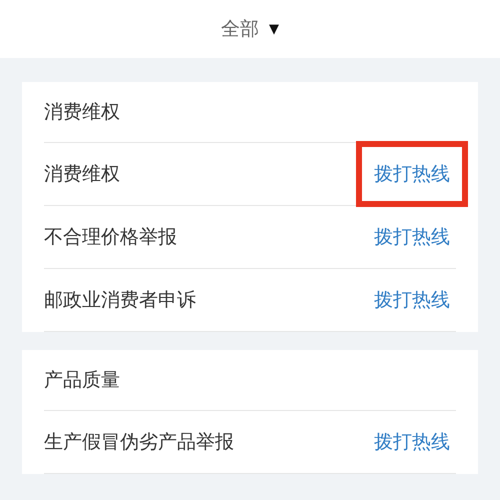 The height and width of the screenshot is (500, 500). I want to click on service-name: 邮政业消费者申诉, so click(120, 300).